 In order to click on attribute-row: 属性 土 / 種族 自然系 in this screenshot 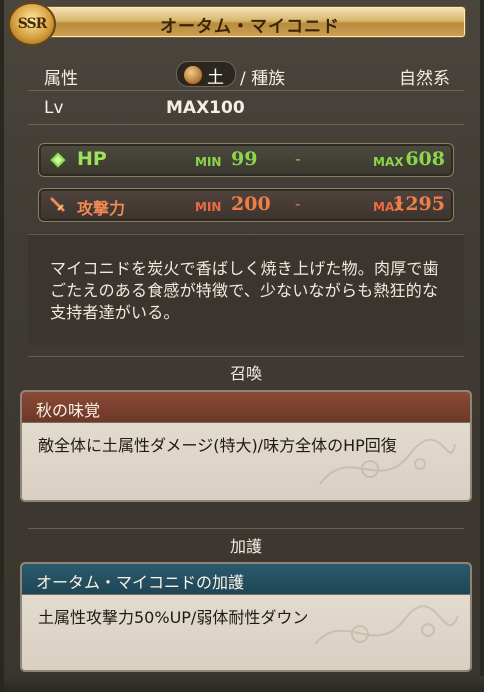, I will do `click(246, 74)`.